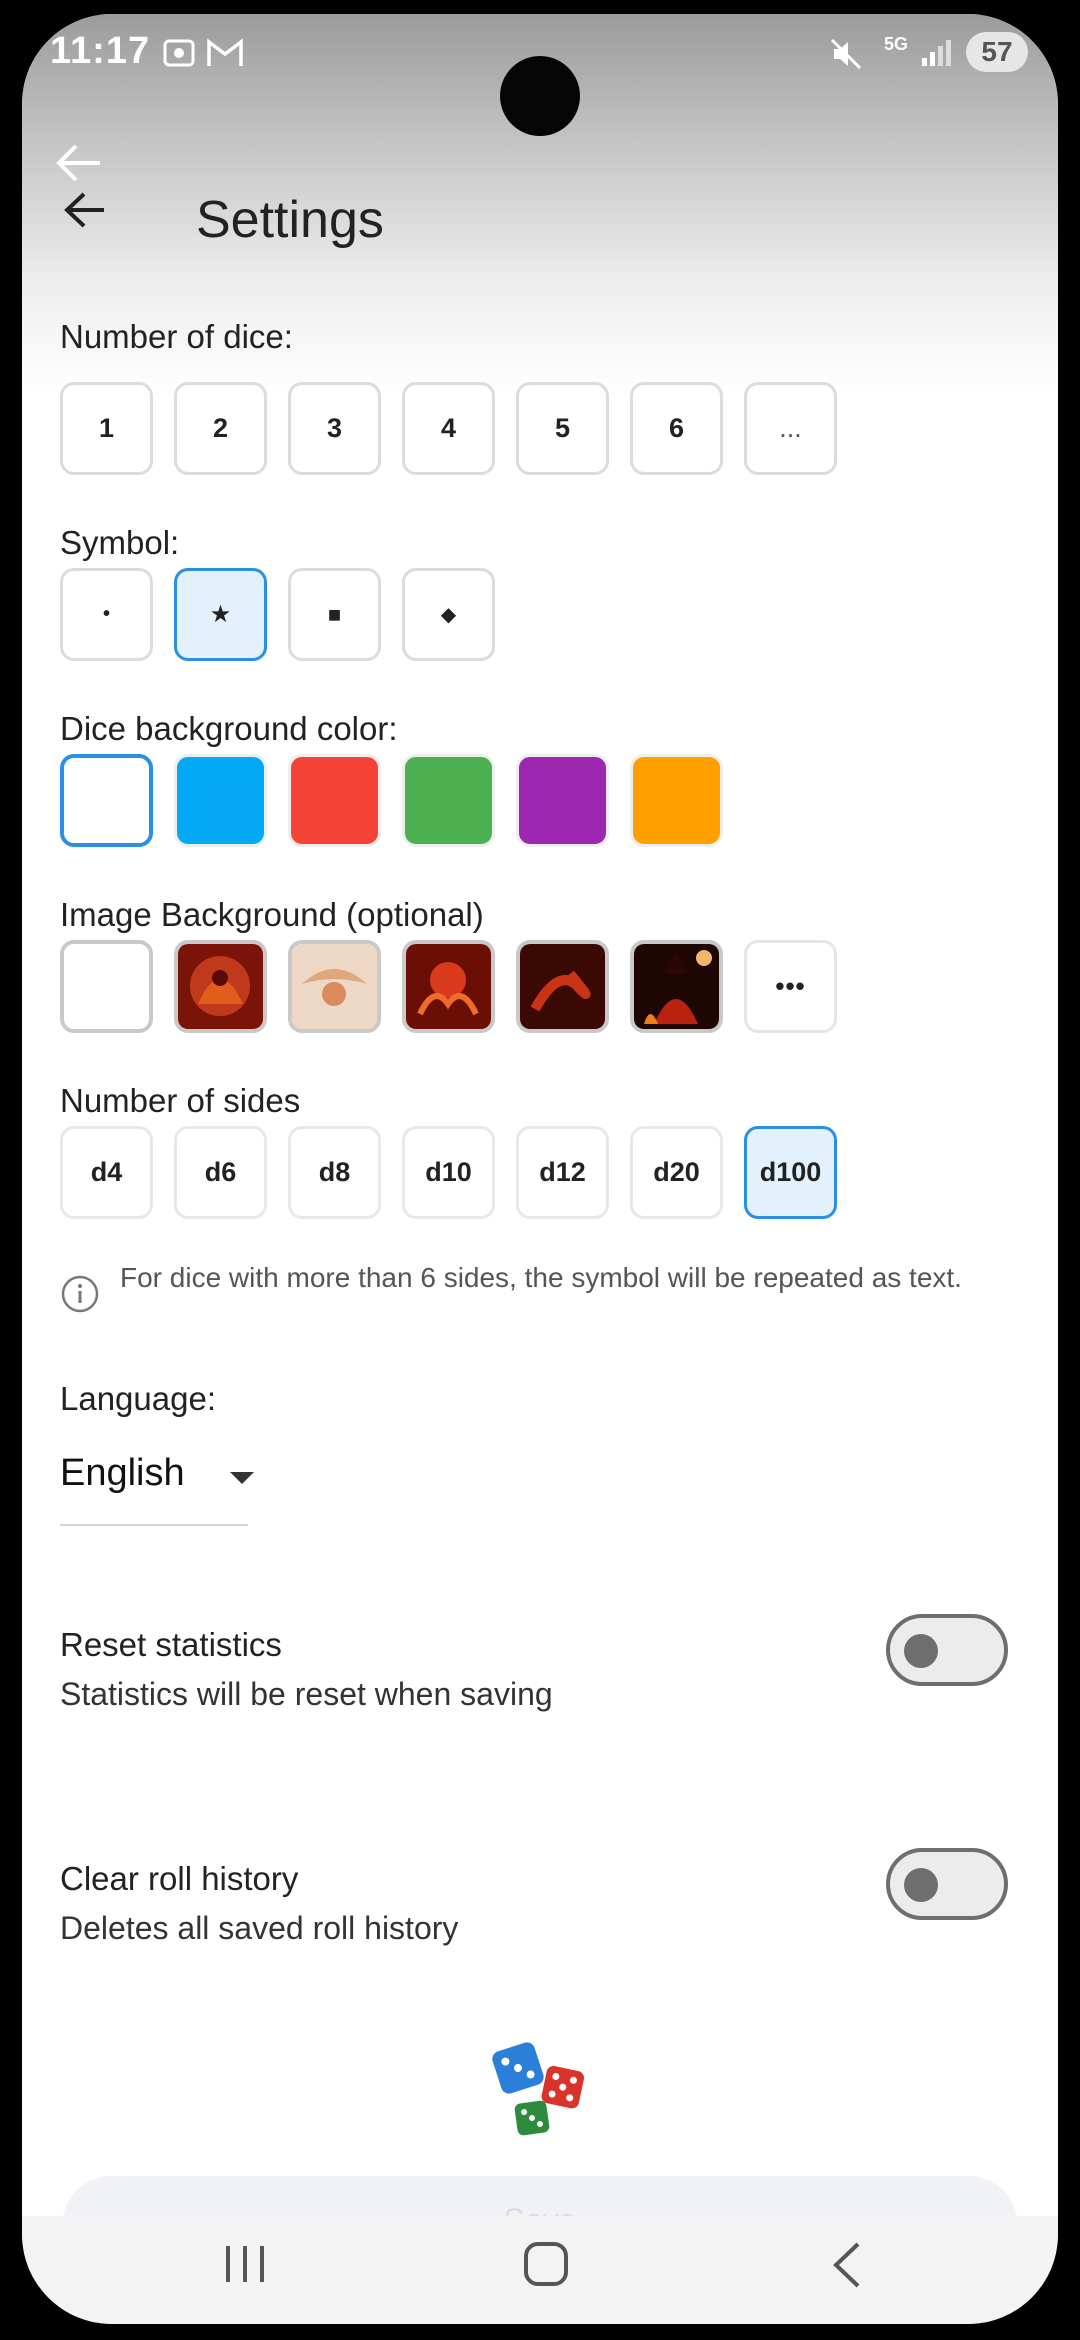 Image resolution: width=1080 pixels, height=2340 pixels. Describe the element at coordinates (306, 1694) in the screenshot. I see `reset-stats-subtitle: Statistics will be reset when saving` at that location.